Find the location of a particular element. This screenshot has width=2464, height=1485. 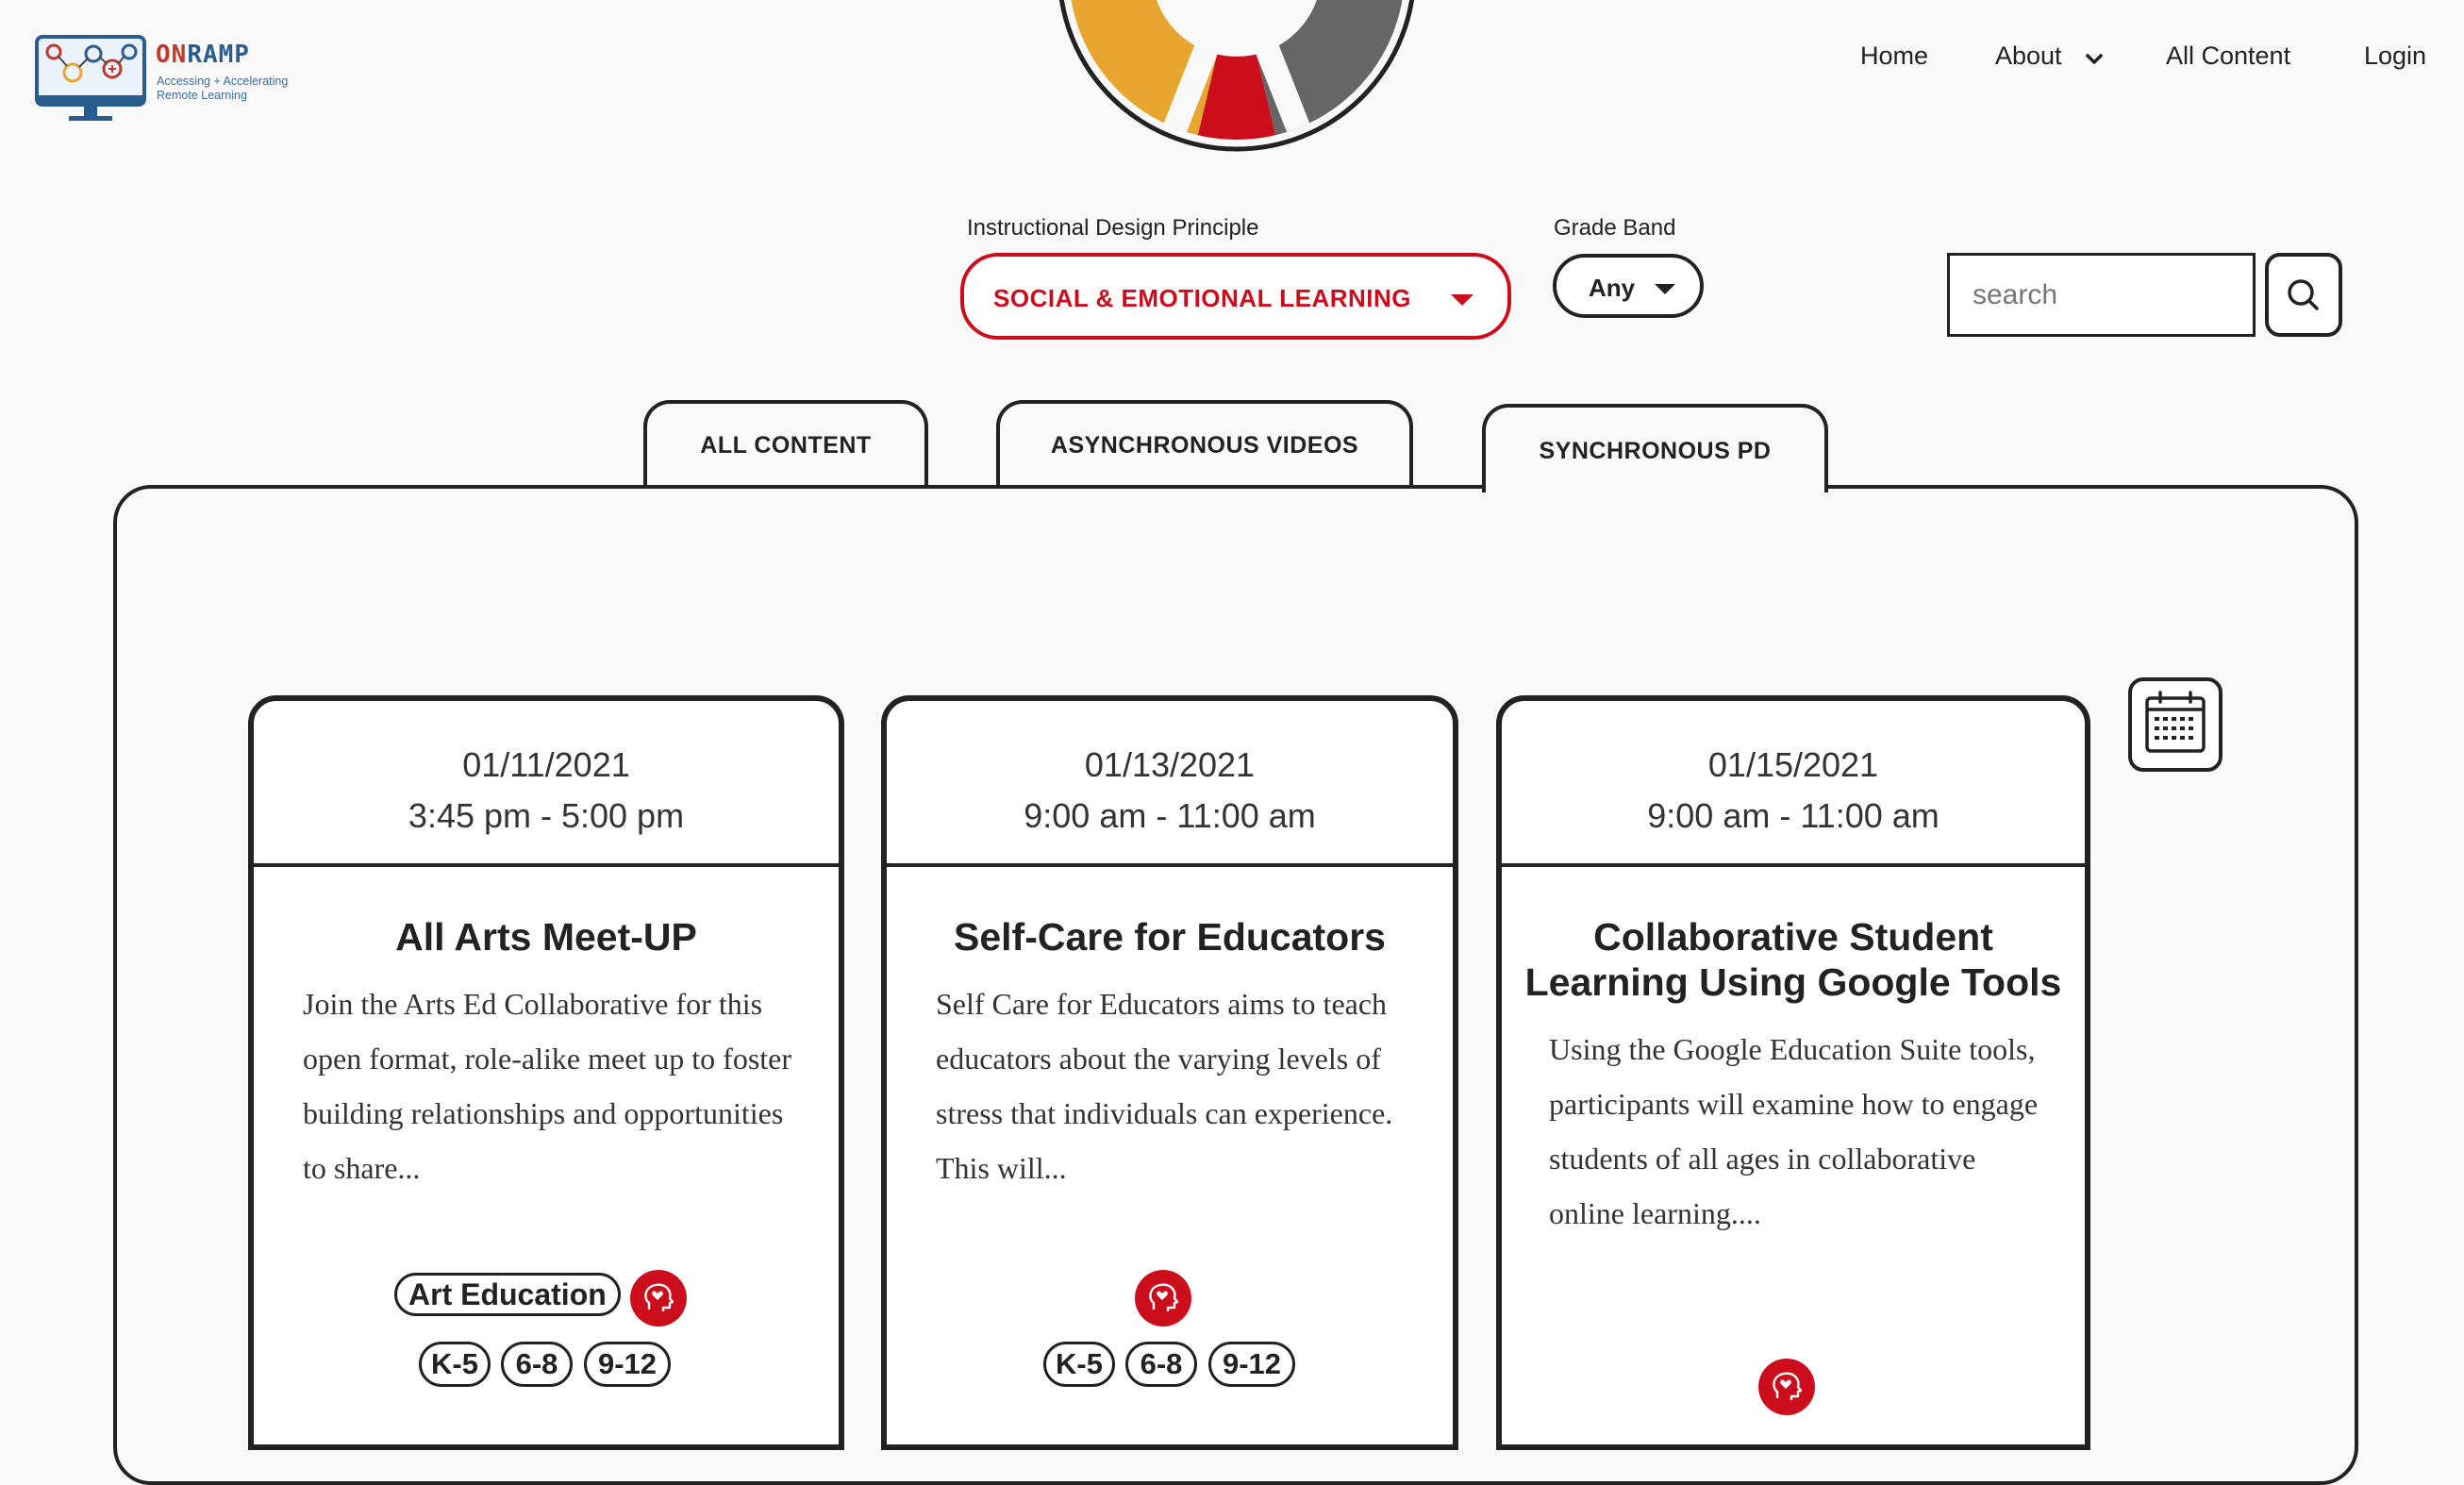

search-input is located at coordinates (2101, 295).